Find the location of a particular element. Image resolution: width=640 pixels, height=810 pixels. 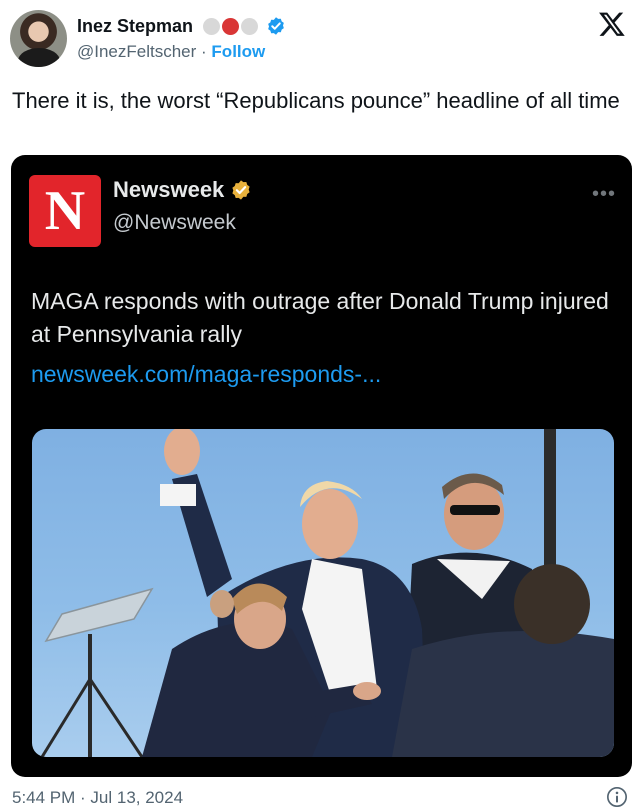

info-icon is located at coordinates (617, 797).